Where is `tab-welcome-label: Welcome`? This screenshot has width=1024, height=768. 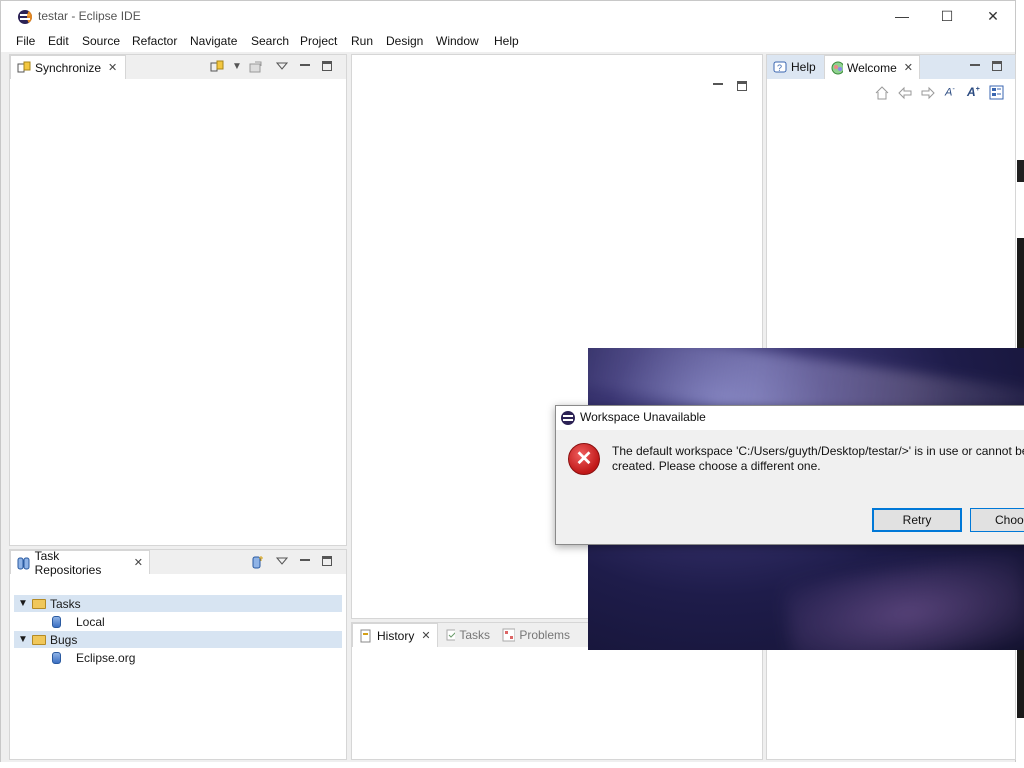
tab-welcome-label: Welcome is located at coordinates (871, 67).